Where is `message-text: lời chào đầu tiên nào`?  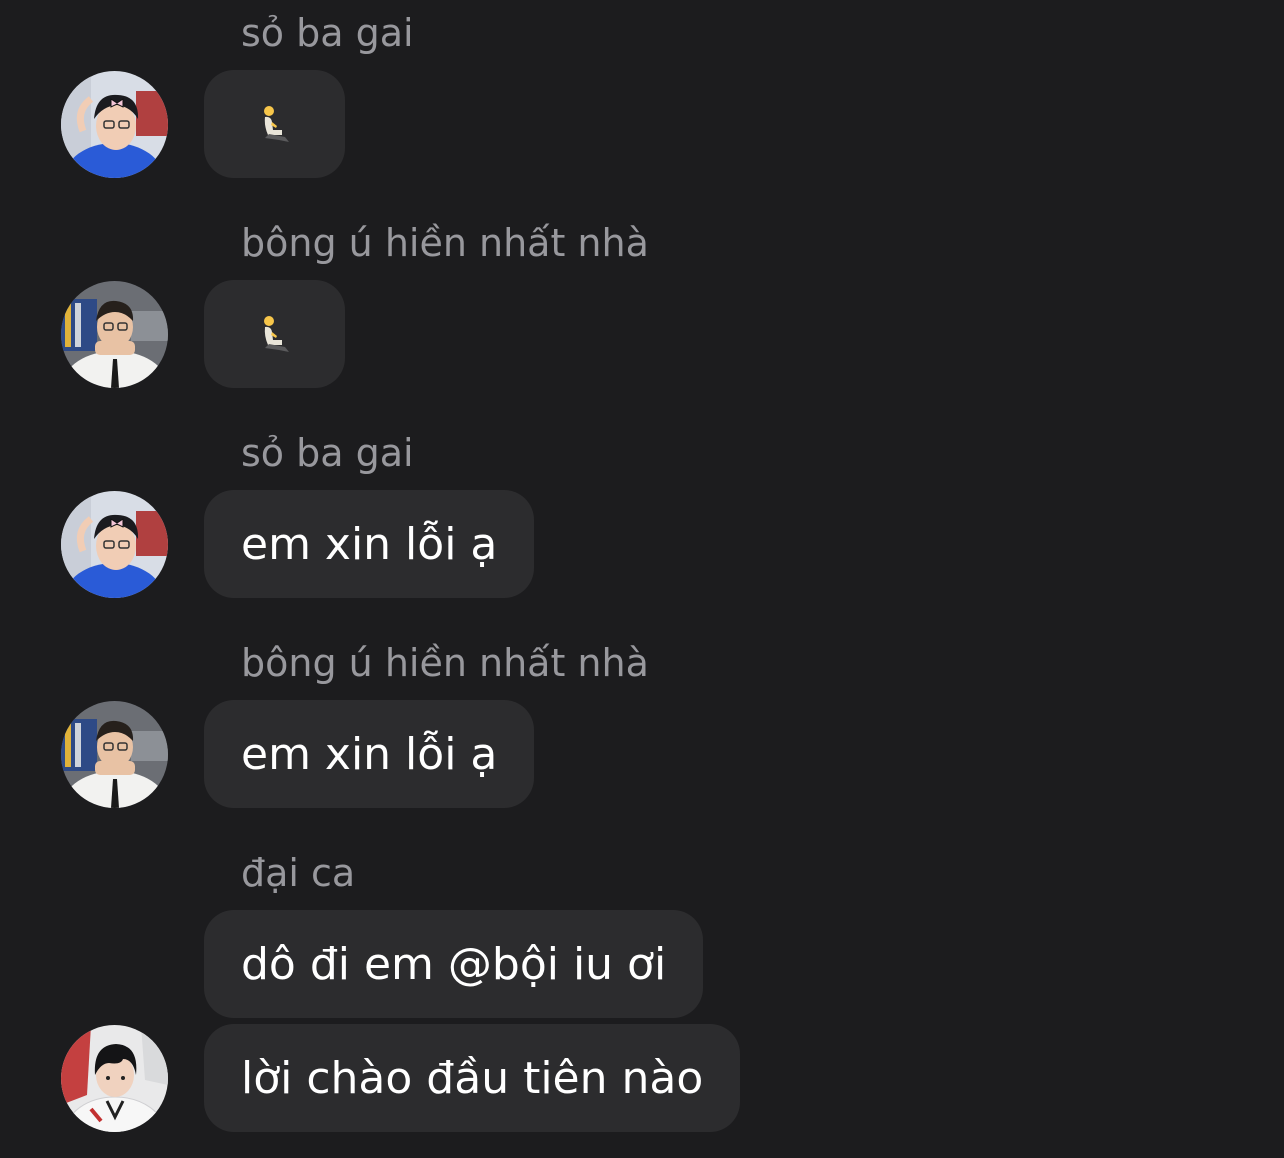
message-text: lời chào đầu tiên nào is located at coordinates (472, 1078).